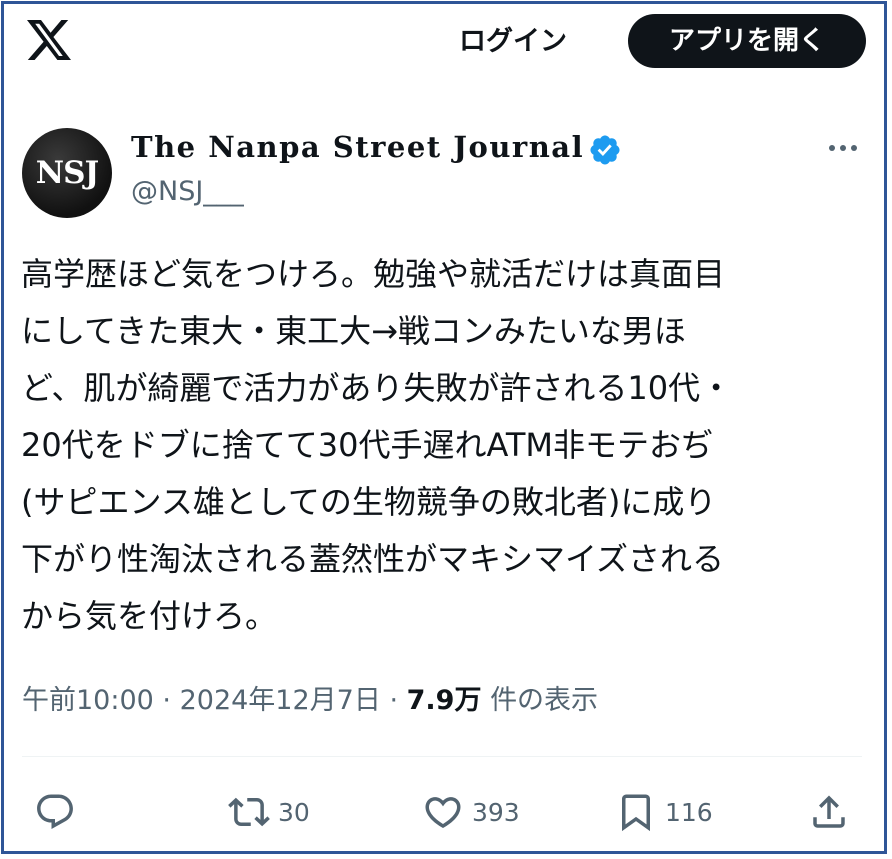 The width and height of the screenshot is (892, 859). I want to click on views-label: 件の表示, so click(544, 700).